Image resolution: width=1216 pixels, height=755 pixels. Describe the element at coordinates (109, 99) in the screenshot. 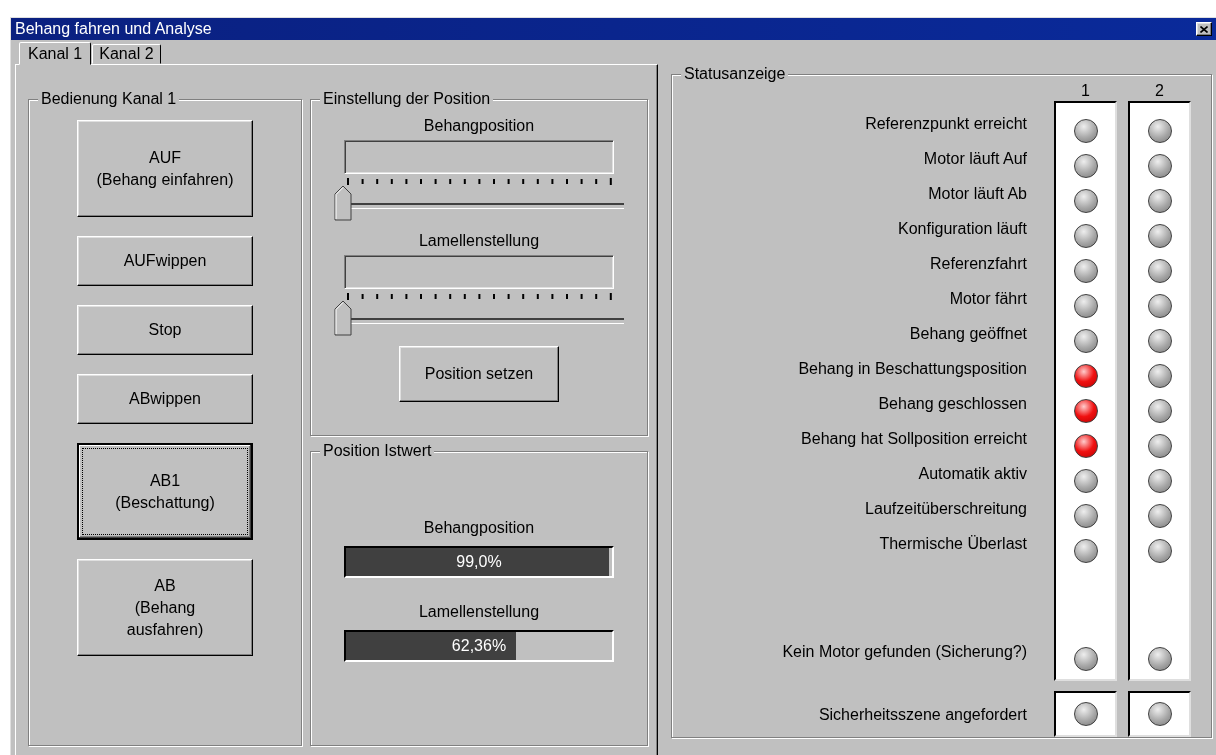

I see `group-title: Bedienung Kanal 1` at that location.